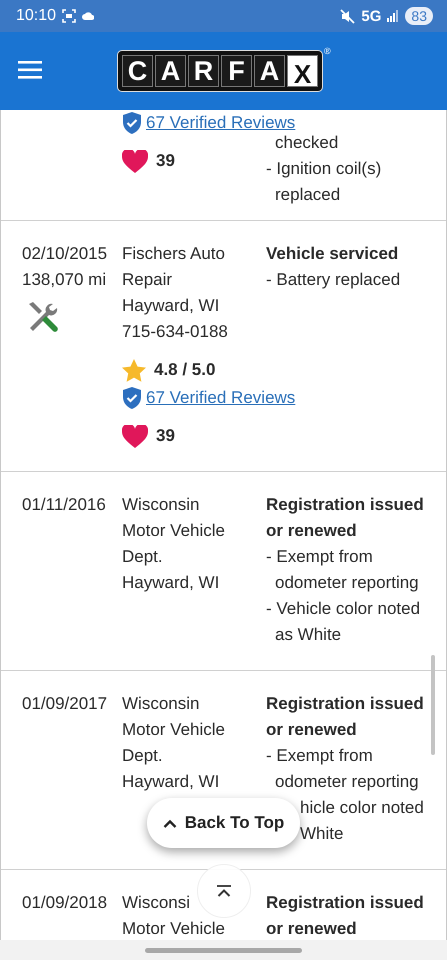 This screenshot has width=447, height=960. I want to click on cloud-icon, so click(88, 16).